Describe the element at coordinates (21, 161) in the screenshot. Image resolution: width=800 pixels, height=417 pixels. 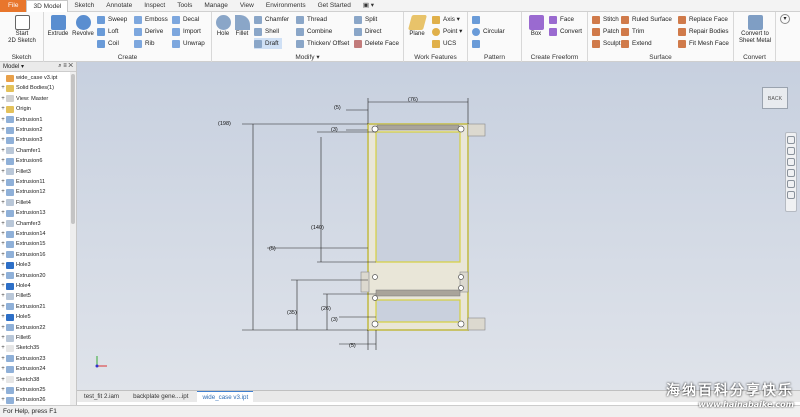
I see `browser-tree-item: + Extrusion6` at that location.